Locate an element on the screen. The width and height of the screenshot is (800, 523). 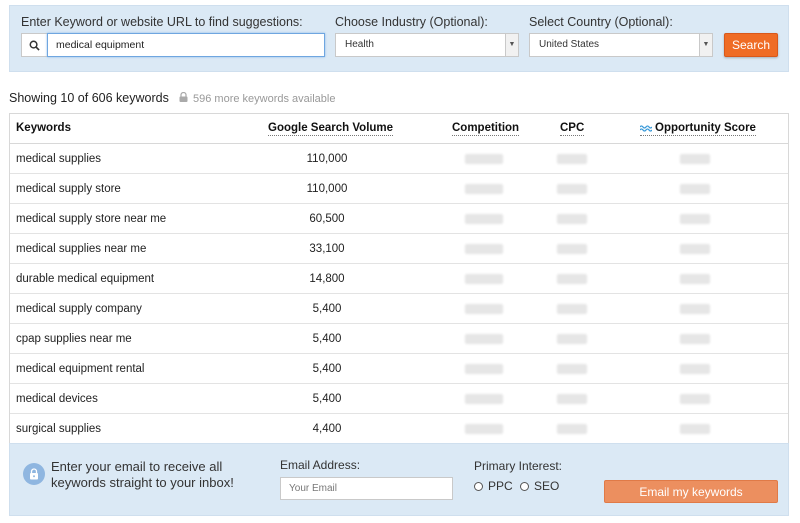
radio-ppc-label: PPC is located at coordinates (500, 486).